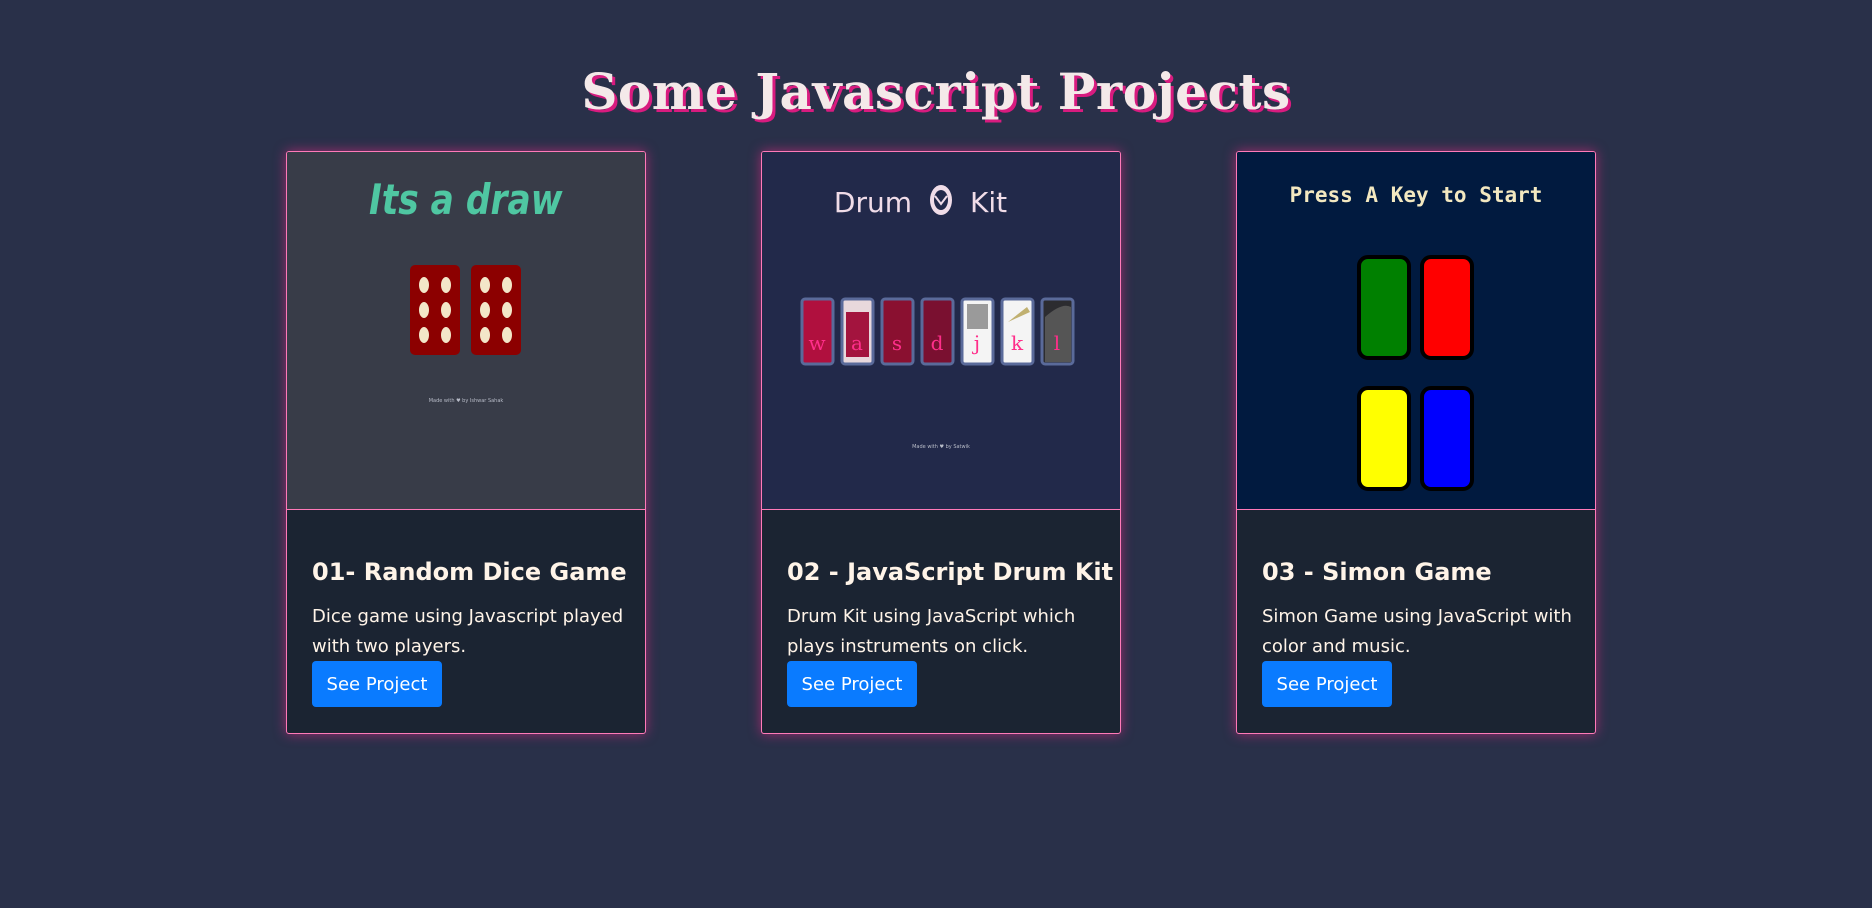 The image size is (1872, 908). I want to click on simon-red-pad, so click(1447, 307).